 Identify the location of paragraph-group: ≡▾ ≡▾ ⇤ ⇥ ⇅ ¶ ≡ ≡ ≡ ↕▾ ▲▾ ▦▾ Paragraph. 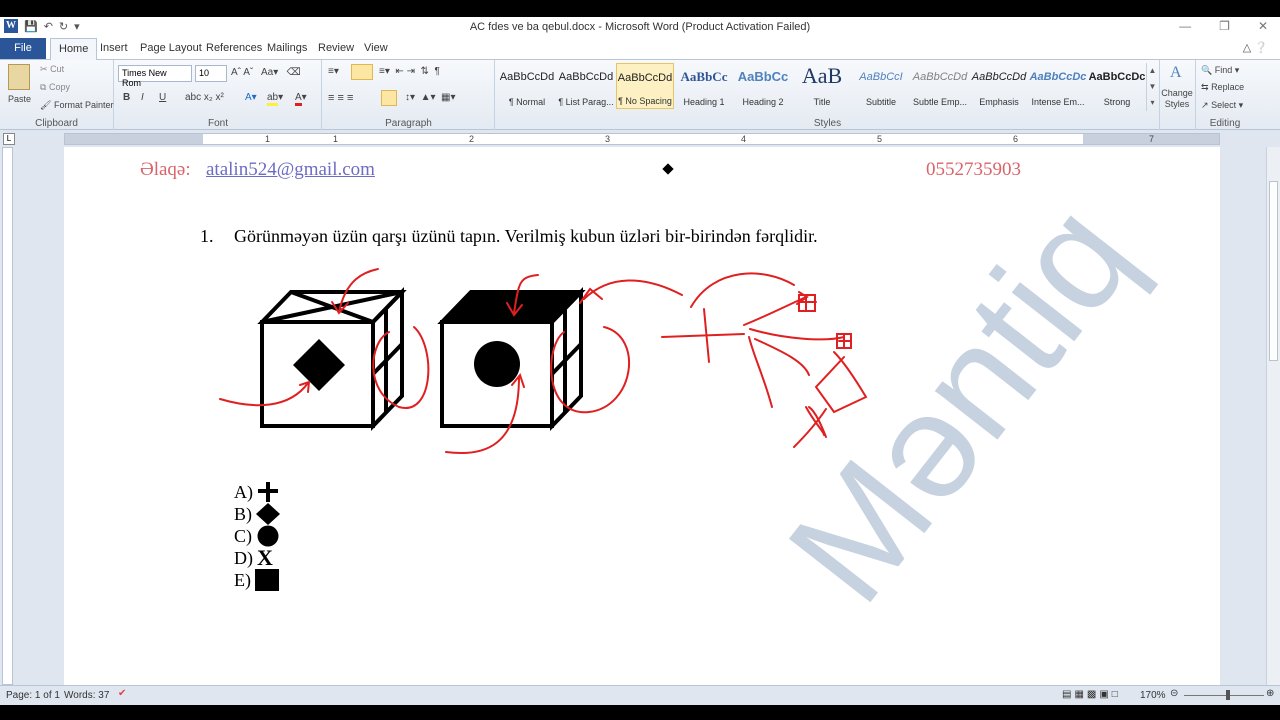
(409, 95).